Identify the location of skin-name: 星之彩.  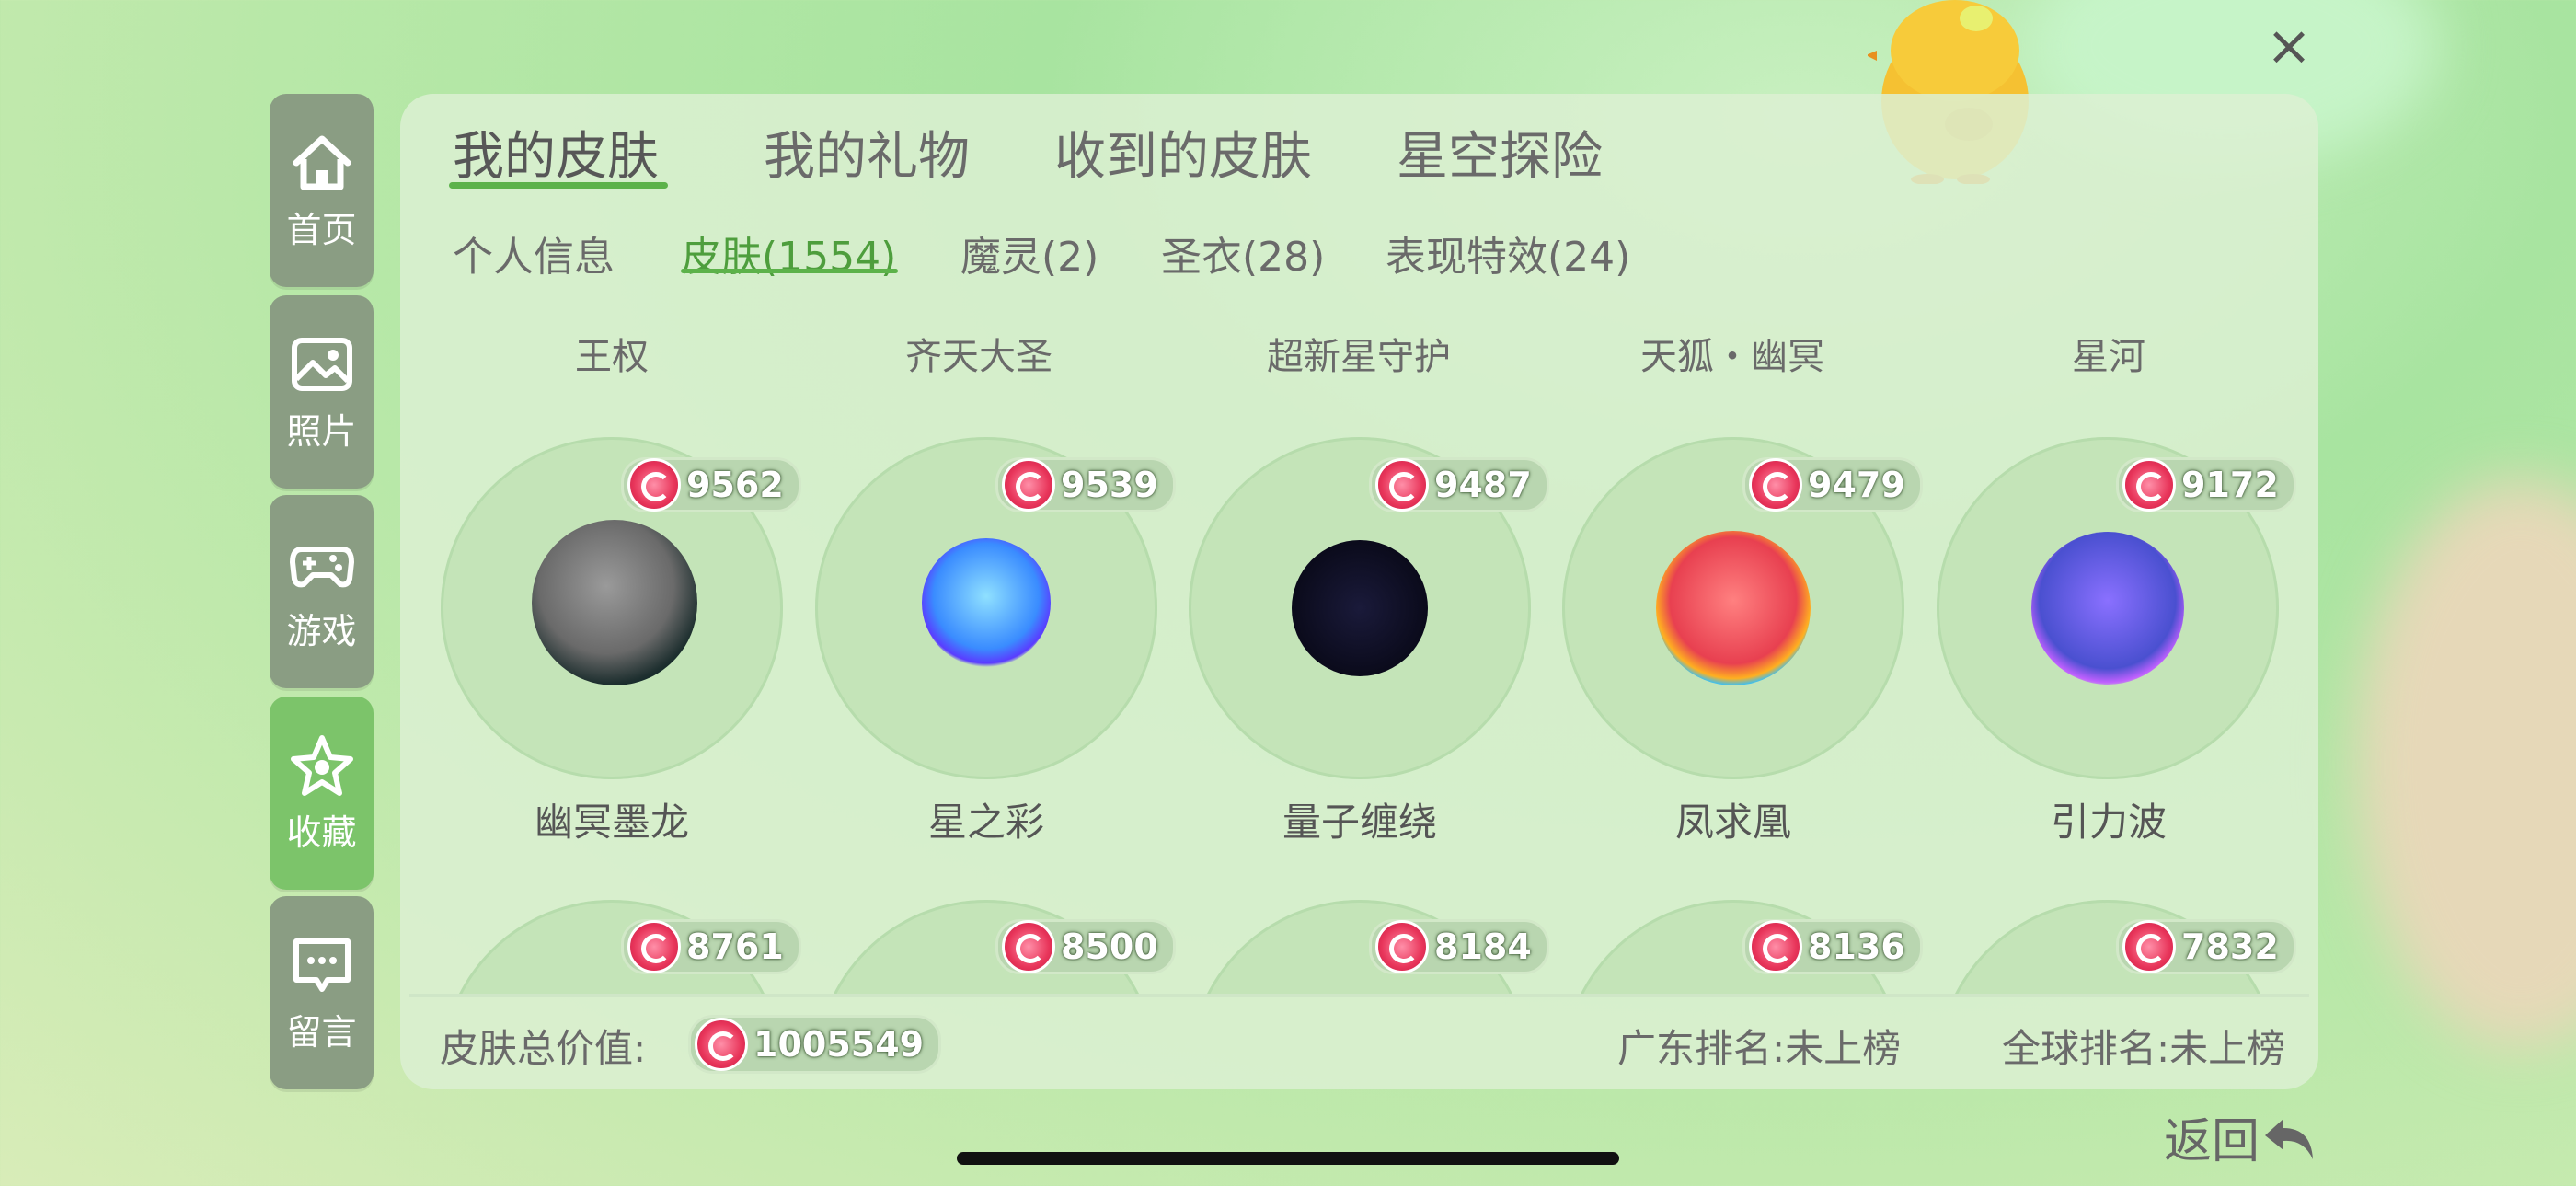
(986, 822).